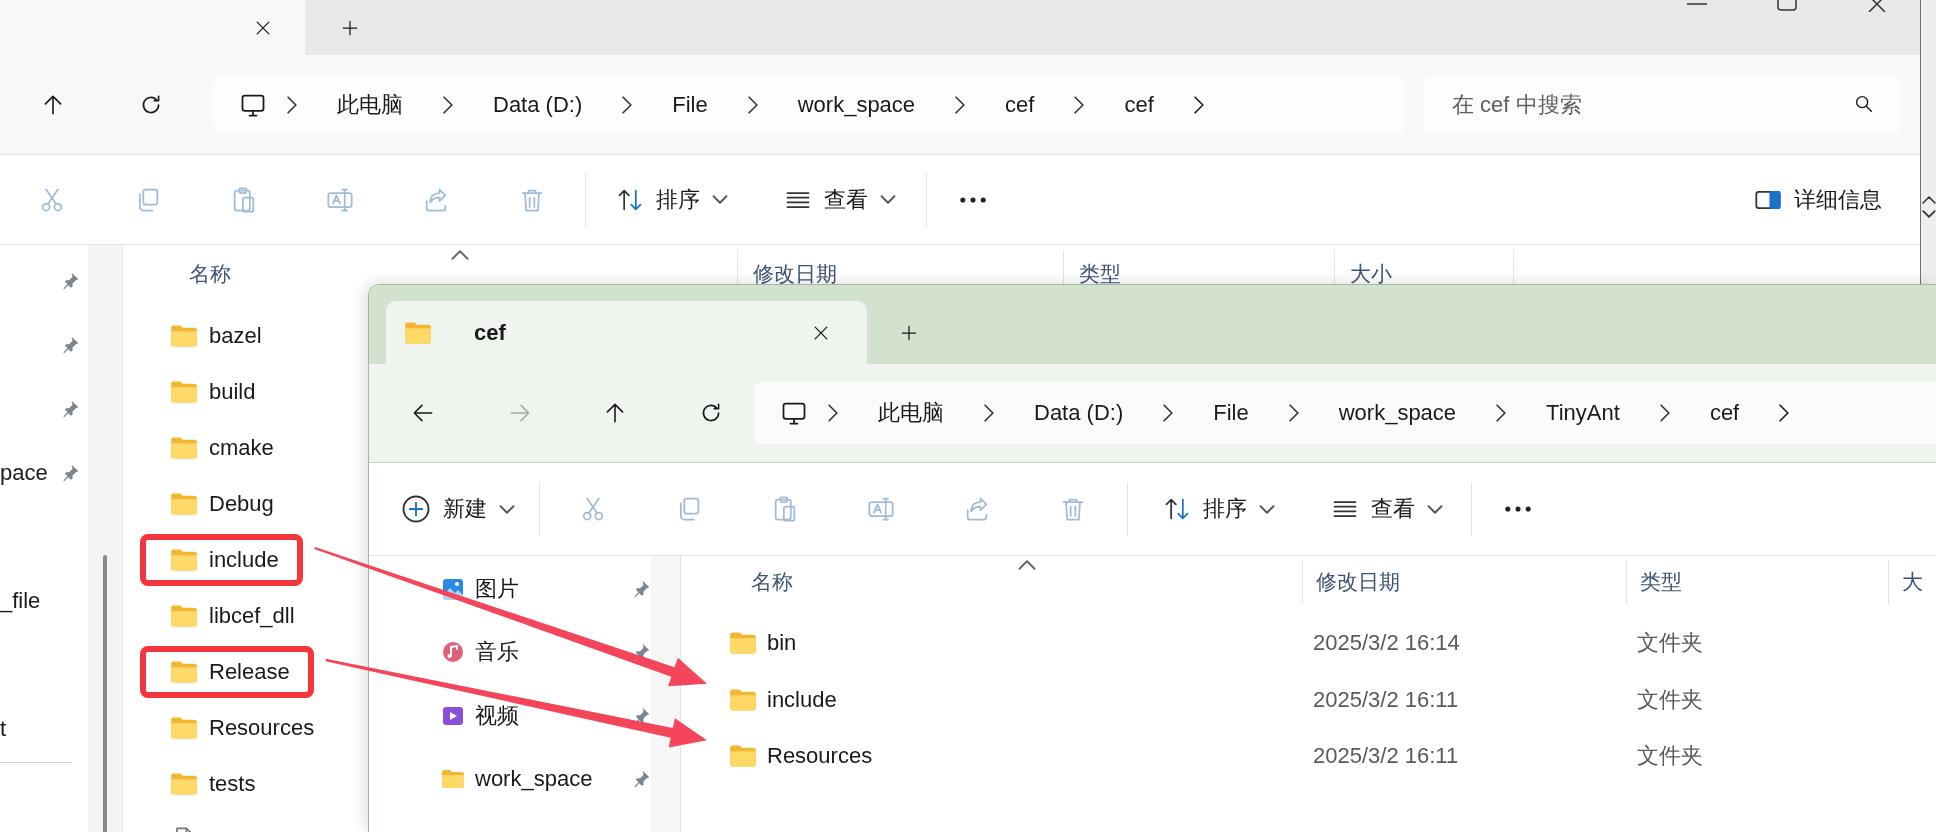  I want to click on nav-item: work_space, so click(548, 779).